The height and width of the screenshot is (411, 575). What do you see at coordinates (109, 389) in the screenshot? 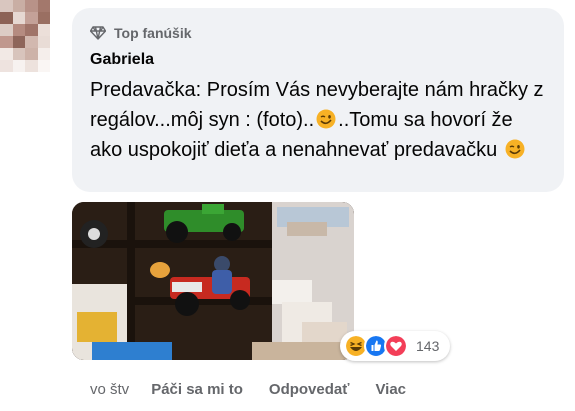
I see `comment-timestamp: vo štv` at bounding box center [109, 389].